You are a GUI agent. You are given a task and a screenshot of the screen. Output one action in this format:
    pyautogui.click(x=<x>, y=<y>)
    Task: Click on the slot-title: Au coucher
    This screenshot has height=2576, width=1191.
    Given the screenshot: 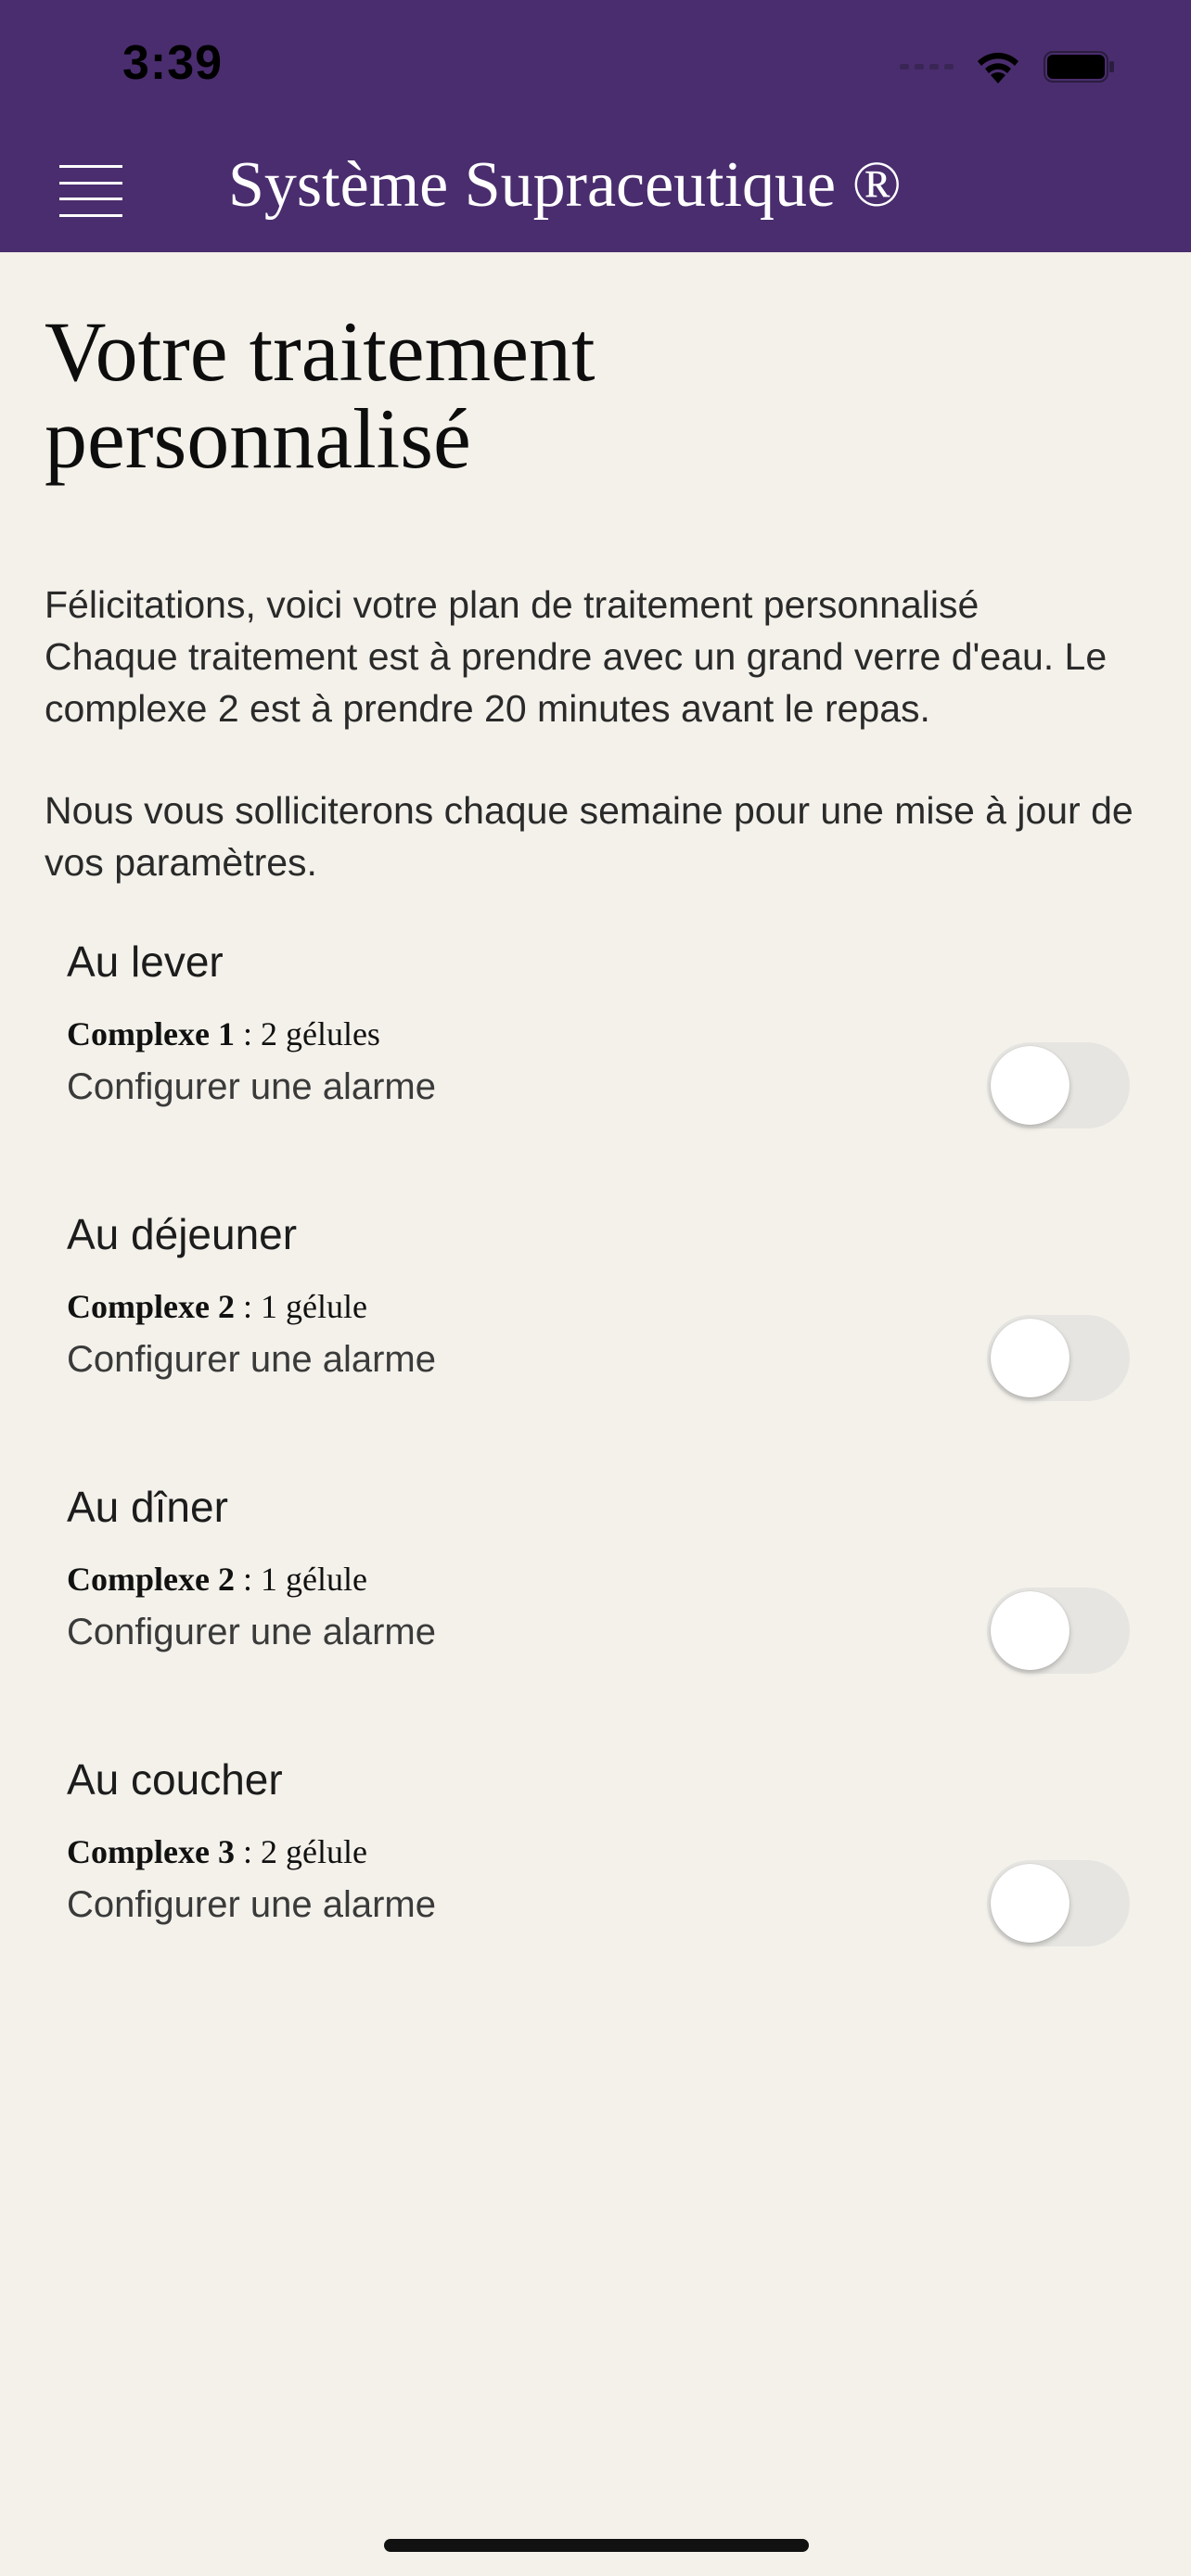 What is the action you would take?
    pyautogui.click(x=175, y=1780)
    